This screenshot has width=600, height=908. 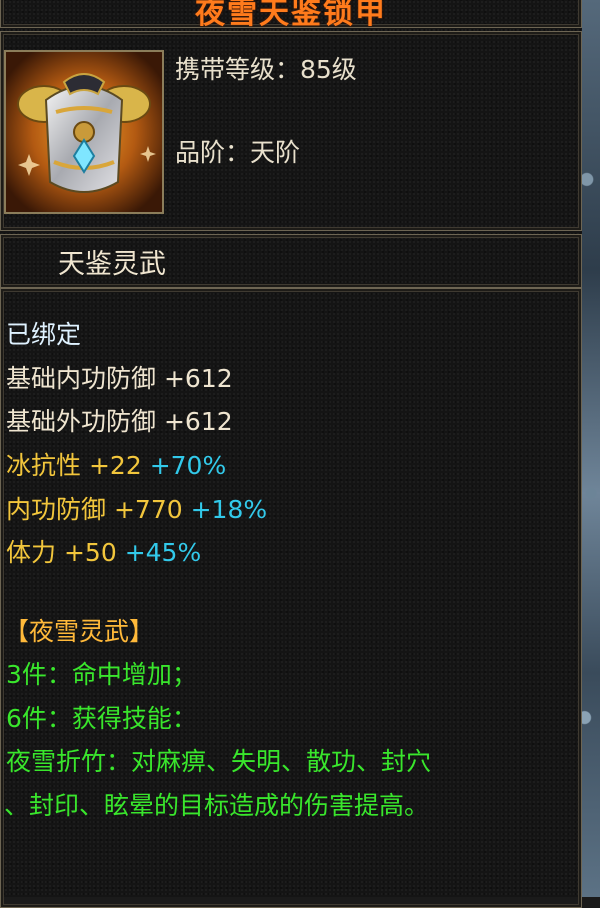 What do you see at coordinates (238, 152) in the screenshot?
I see `item-grade: 品阶：天阶` at bounding box center [238, 152].